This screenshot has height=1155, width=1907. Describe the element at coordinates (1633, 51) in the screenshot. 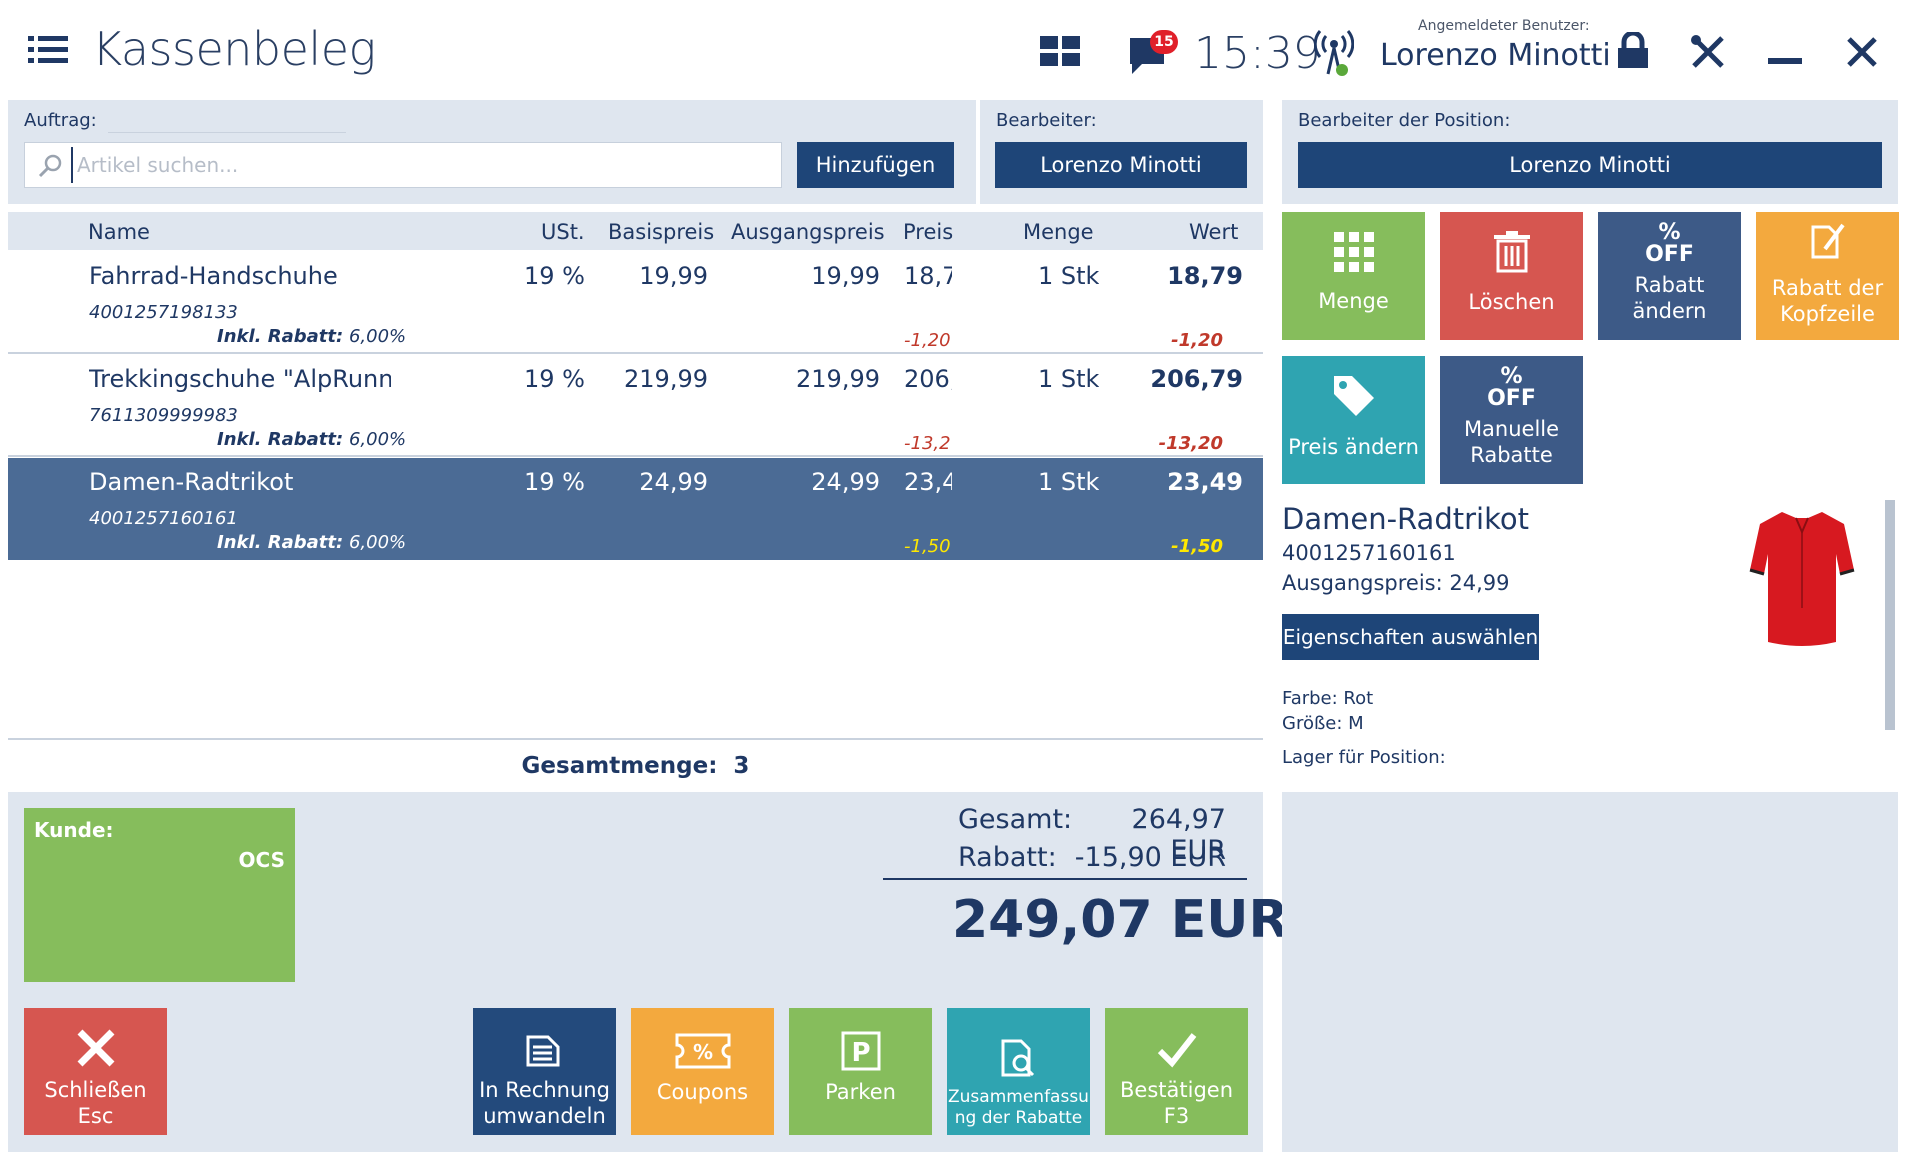

I see `lock-icon` at that location.